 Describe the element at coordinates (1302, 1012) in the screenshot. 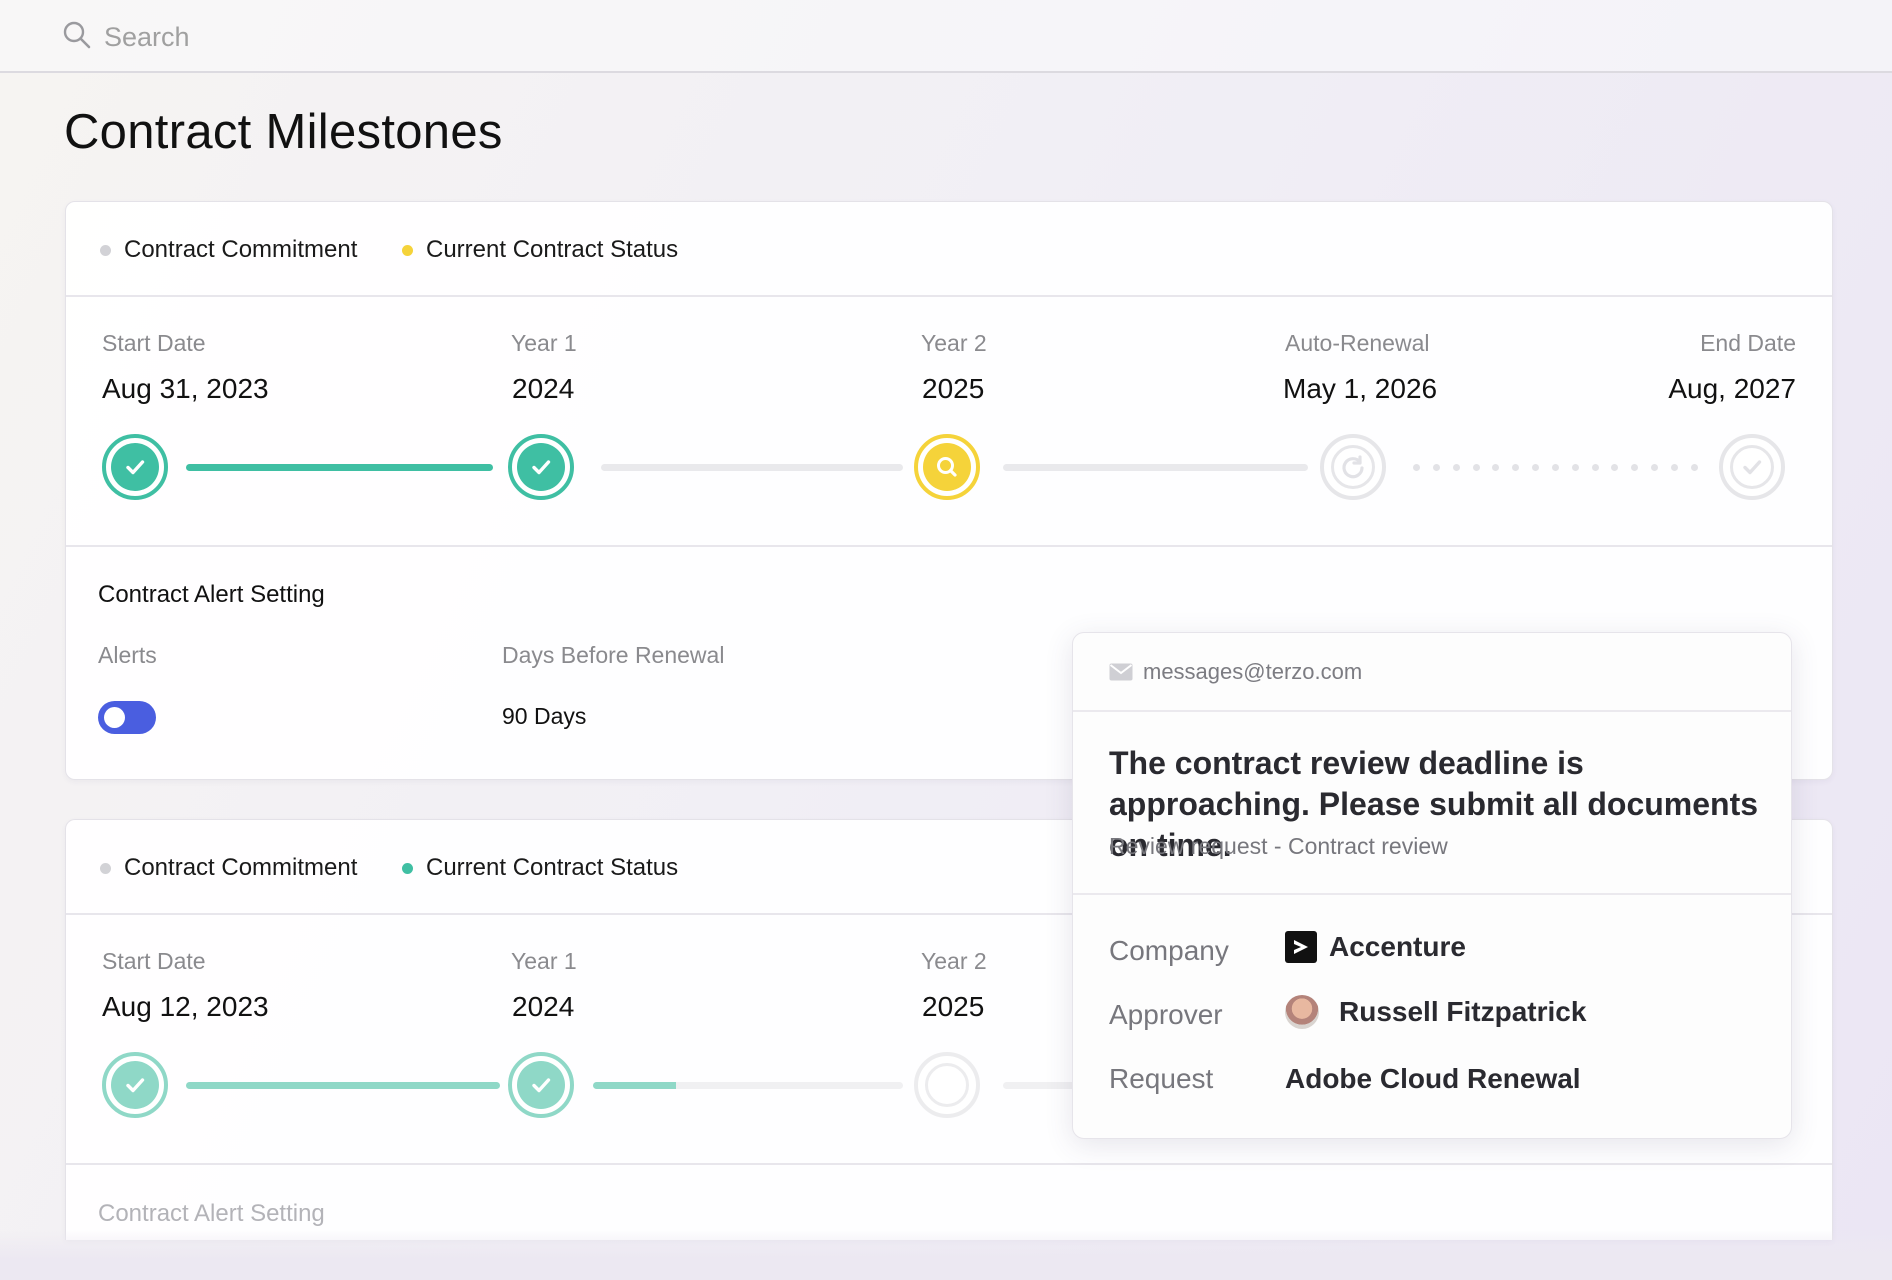

I see `avatar` at that location.